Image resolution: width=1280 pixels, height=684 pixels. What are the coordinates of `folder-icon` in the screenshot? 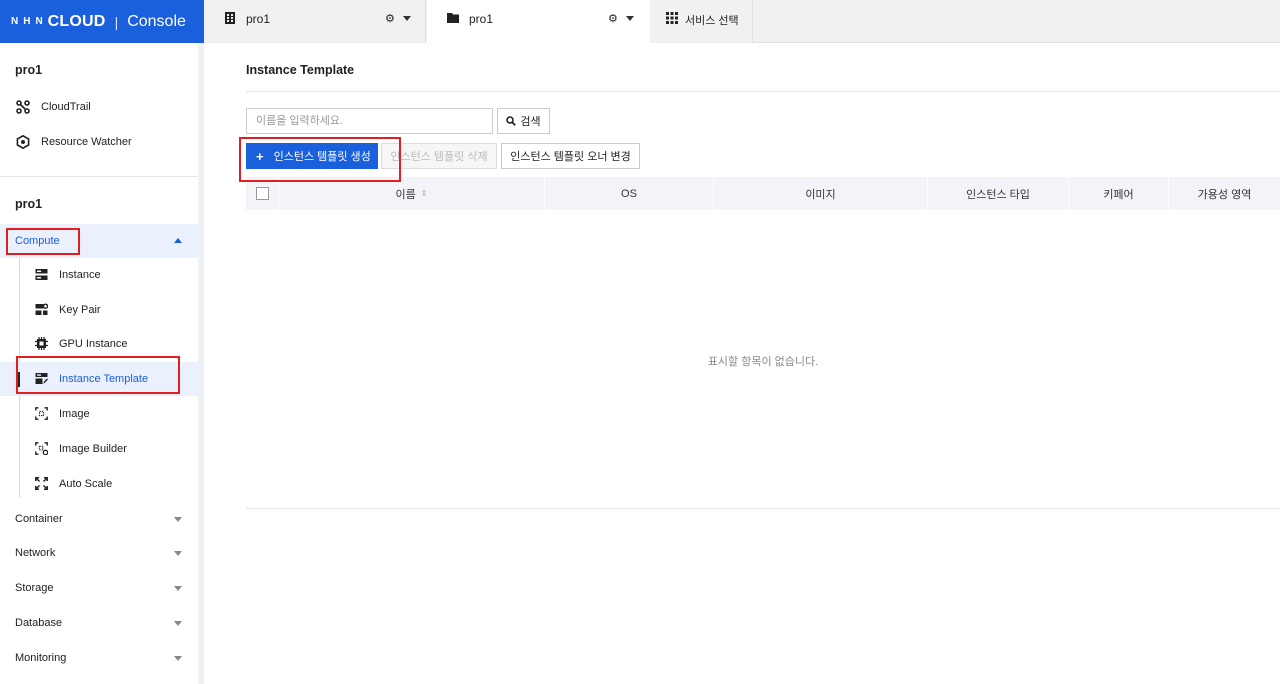 It's located at (453, 18).